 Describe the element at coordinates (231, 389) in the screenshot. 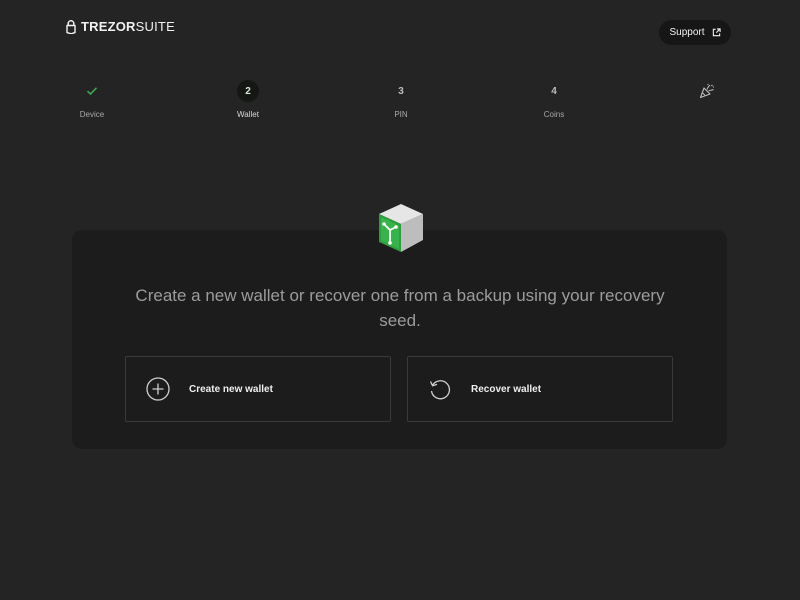

I see `create-new-wallet-label: Create new wallet` at that location.